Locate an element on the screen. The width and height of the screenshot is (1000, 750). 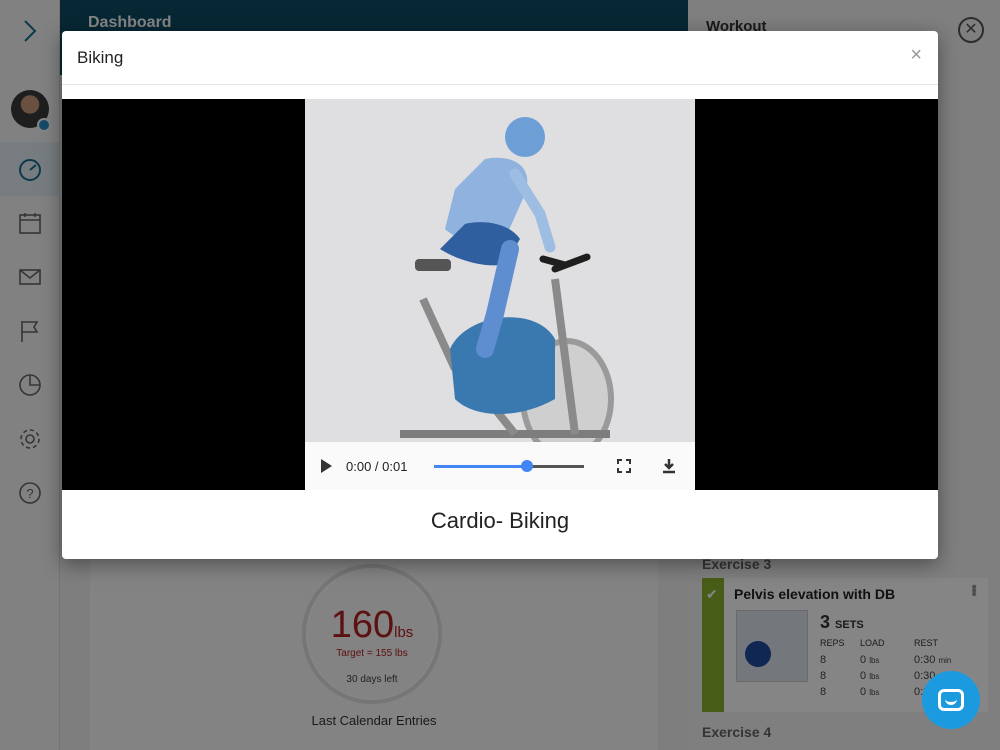
play-icon is located at coordinates (326, 466).